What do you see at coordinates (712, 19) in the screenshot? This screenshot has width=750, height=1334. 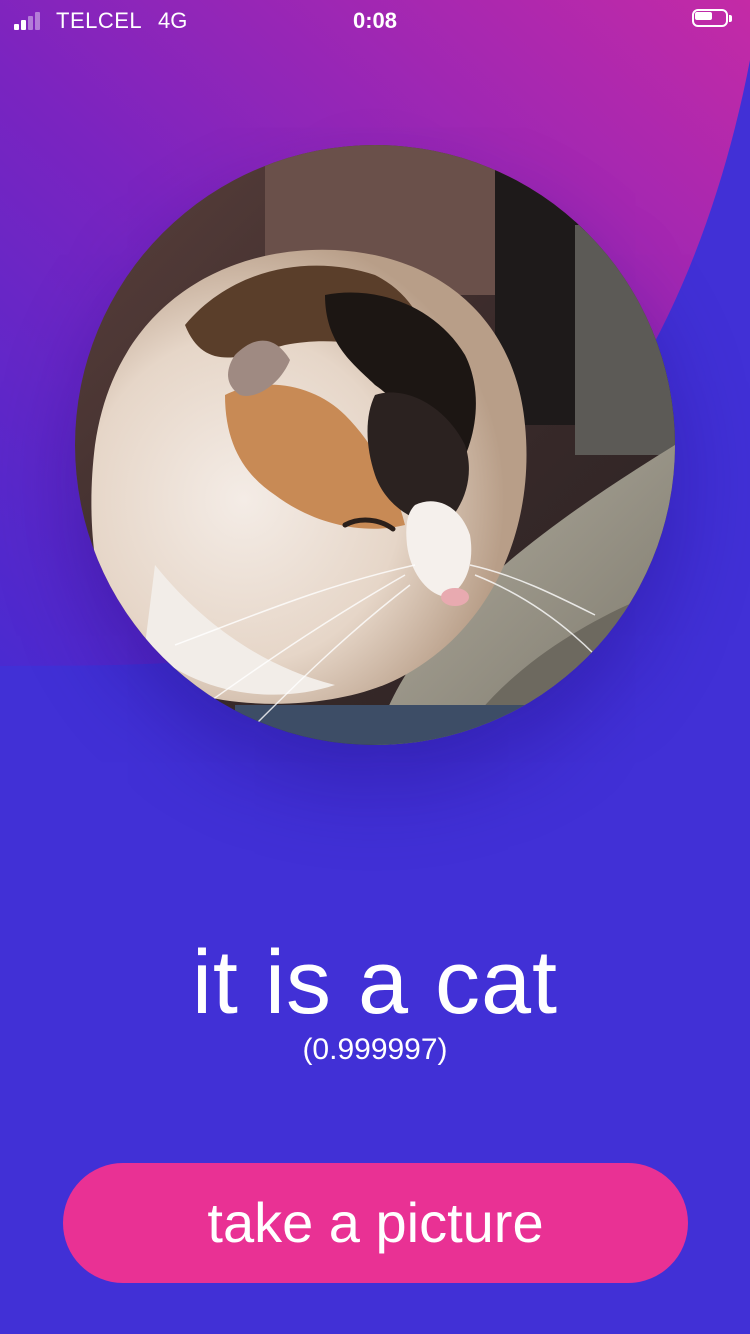 I see `battery-icon` at bounding box center [712, 19].